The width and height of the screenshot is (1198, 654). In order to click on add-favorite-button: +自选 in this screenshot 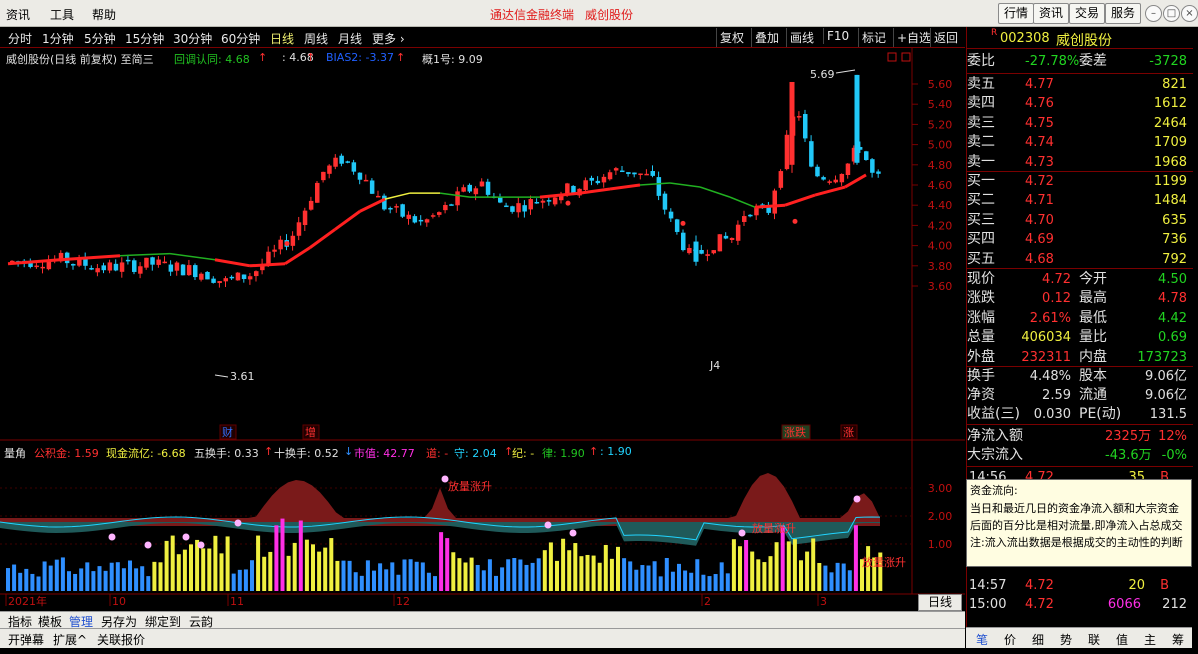, I will do `click(913, 37)`.